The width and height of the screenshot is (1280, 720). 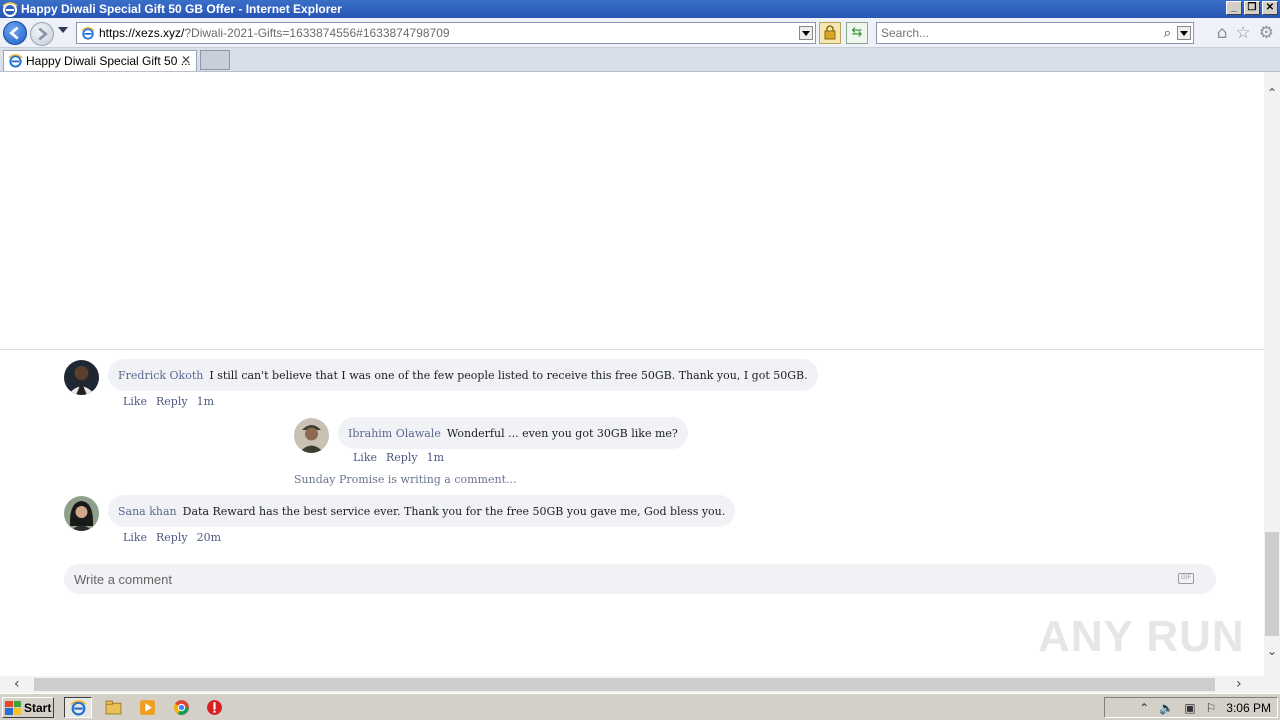 I want to click on scroll-right-icon: ›, so click(x=1239, y=684).